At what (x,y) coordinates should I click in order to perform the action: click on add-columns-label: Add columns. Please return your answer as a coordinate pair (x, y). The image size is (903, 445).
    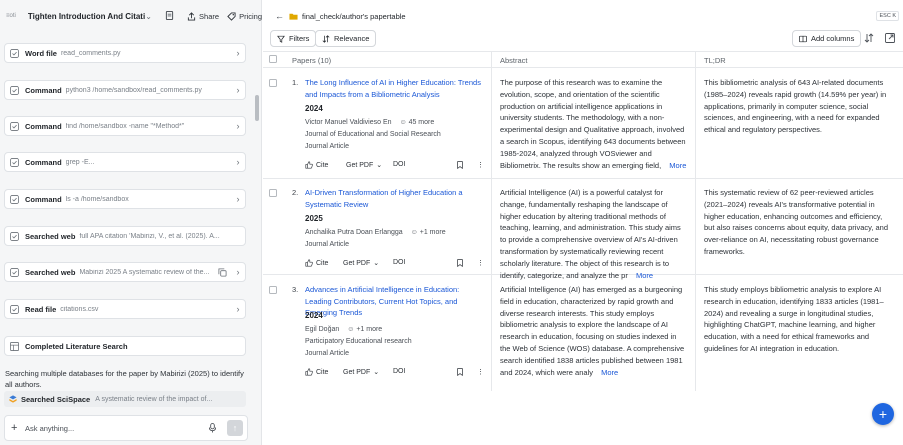
    Looking at the image, I should click on (833, 38).